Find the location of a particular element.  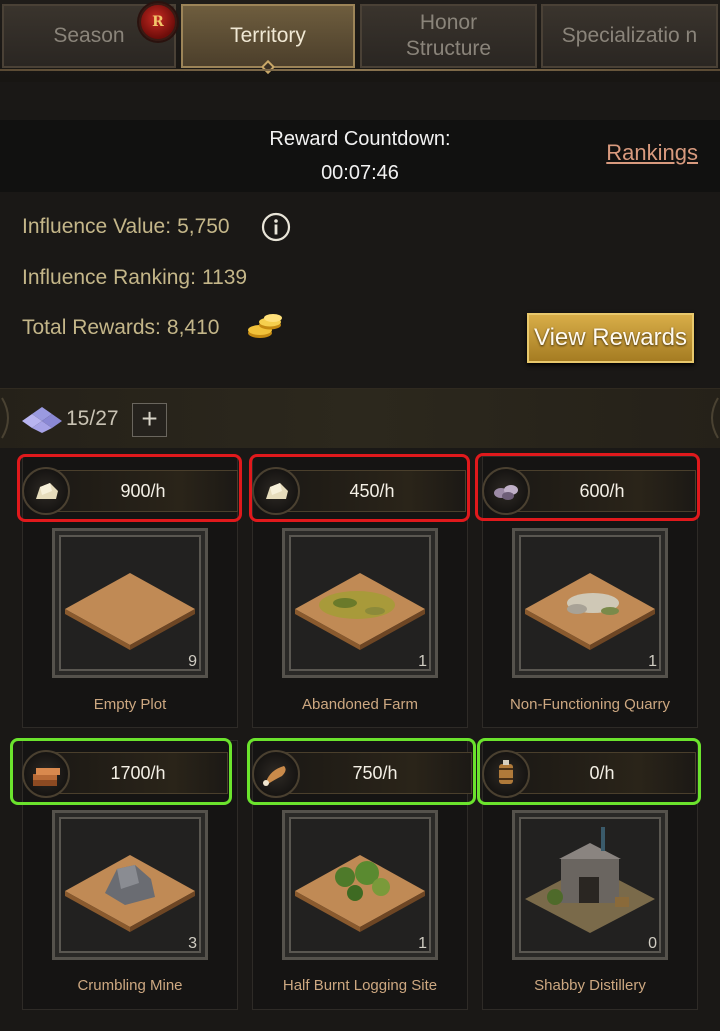

production-rate: 900/h is located at coordinates (143, 491).